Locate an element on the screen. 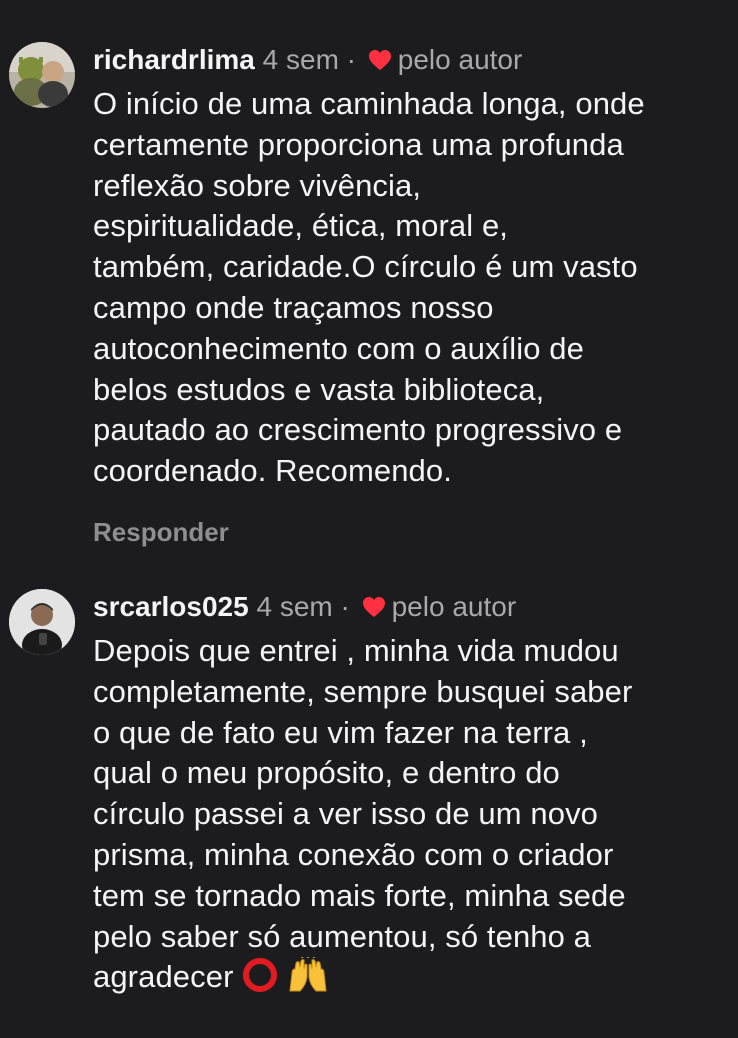 This screenshot has height=1038, width=738. username: richardrlima is located at coordinates (174, 59).